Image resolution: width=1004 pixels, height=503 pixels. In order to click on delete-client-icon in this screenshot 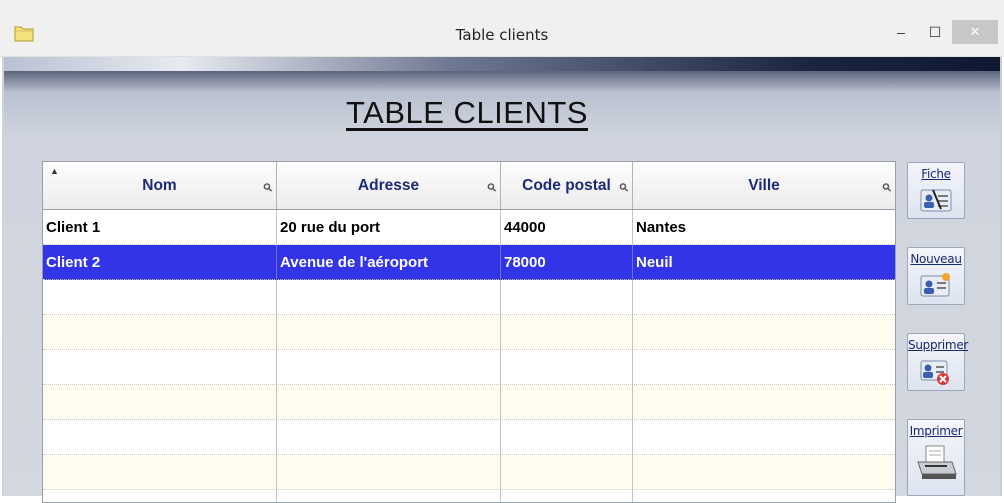, I will do `click(934, 372)`.